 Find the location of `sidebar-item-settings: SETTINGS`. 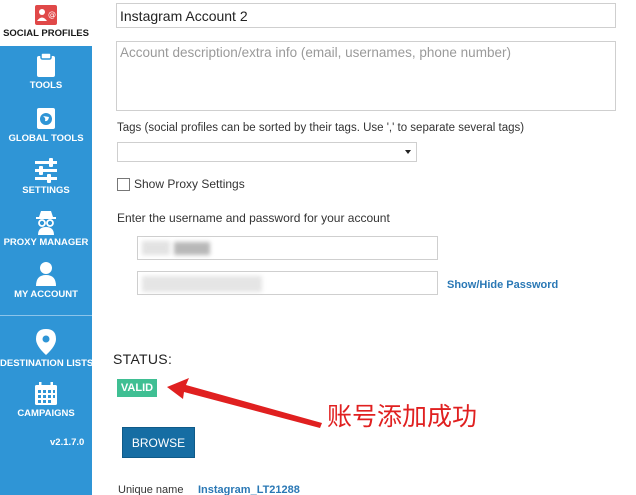

sidebar-item-settings: SETTINGS is located at coordinates (46, 176).